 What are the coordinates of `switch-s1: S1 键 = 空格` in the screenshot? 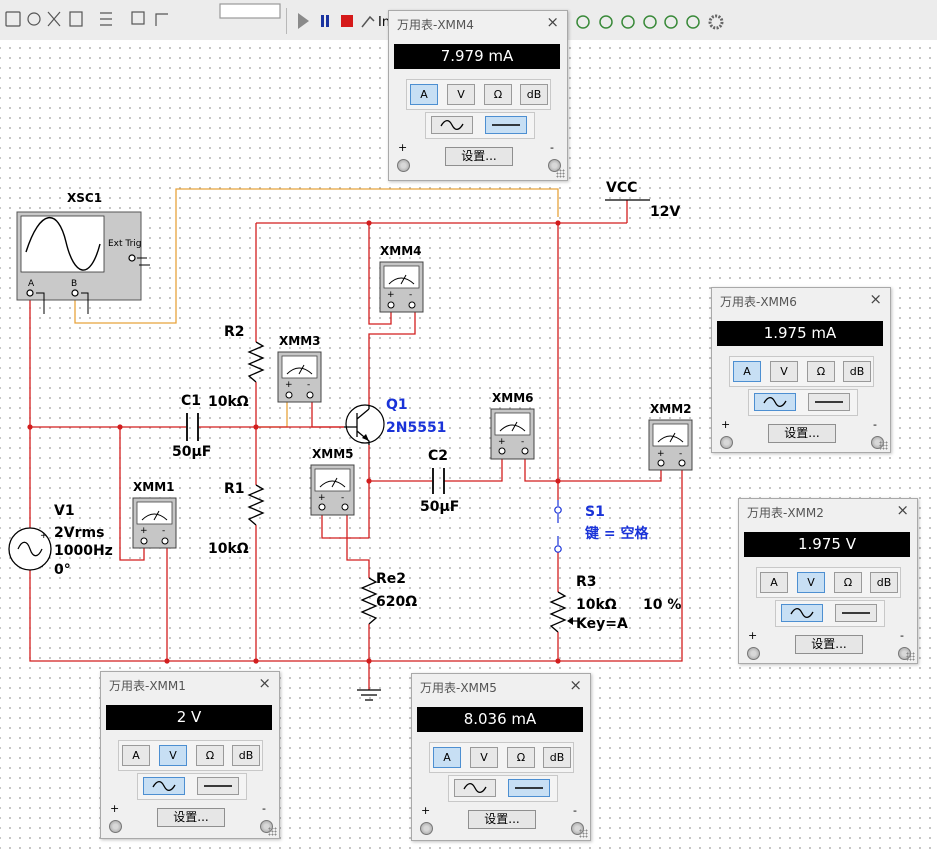 It's located at (602, 526).